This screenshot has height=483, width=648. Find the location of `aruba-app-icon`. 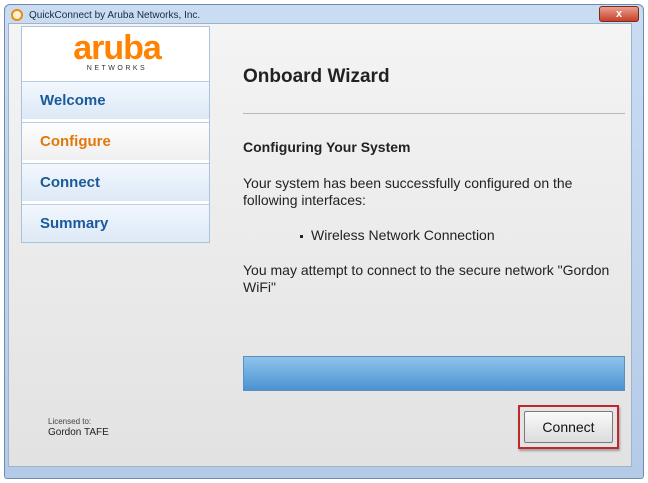

aruba-app-icon is located at coordinates (17, 15).